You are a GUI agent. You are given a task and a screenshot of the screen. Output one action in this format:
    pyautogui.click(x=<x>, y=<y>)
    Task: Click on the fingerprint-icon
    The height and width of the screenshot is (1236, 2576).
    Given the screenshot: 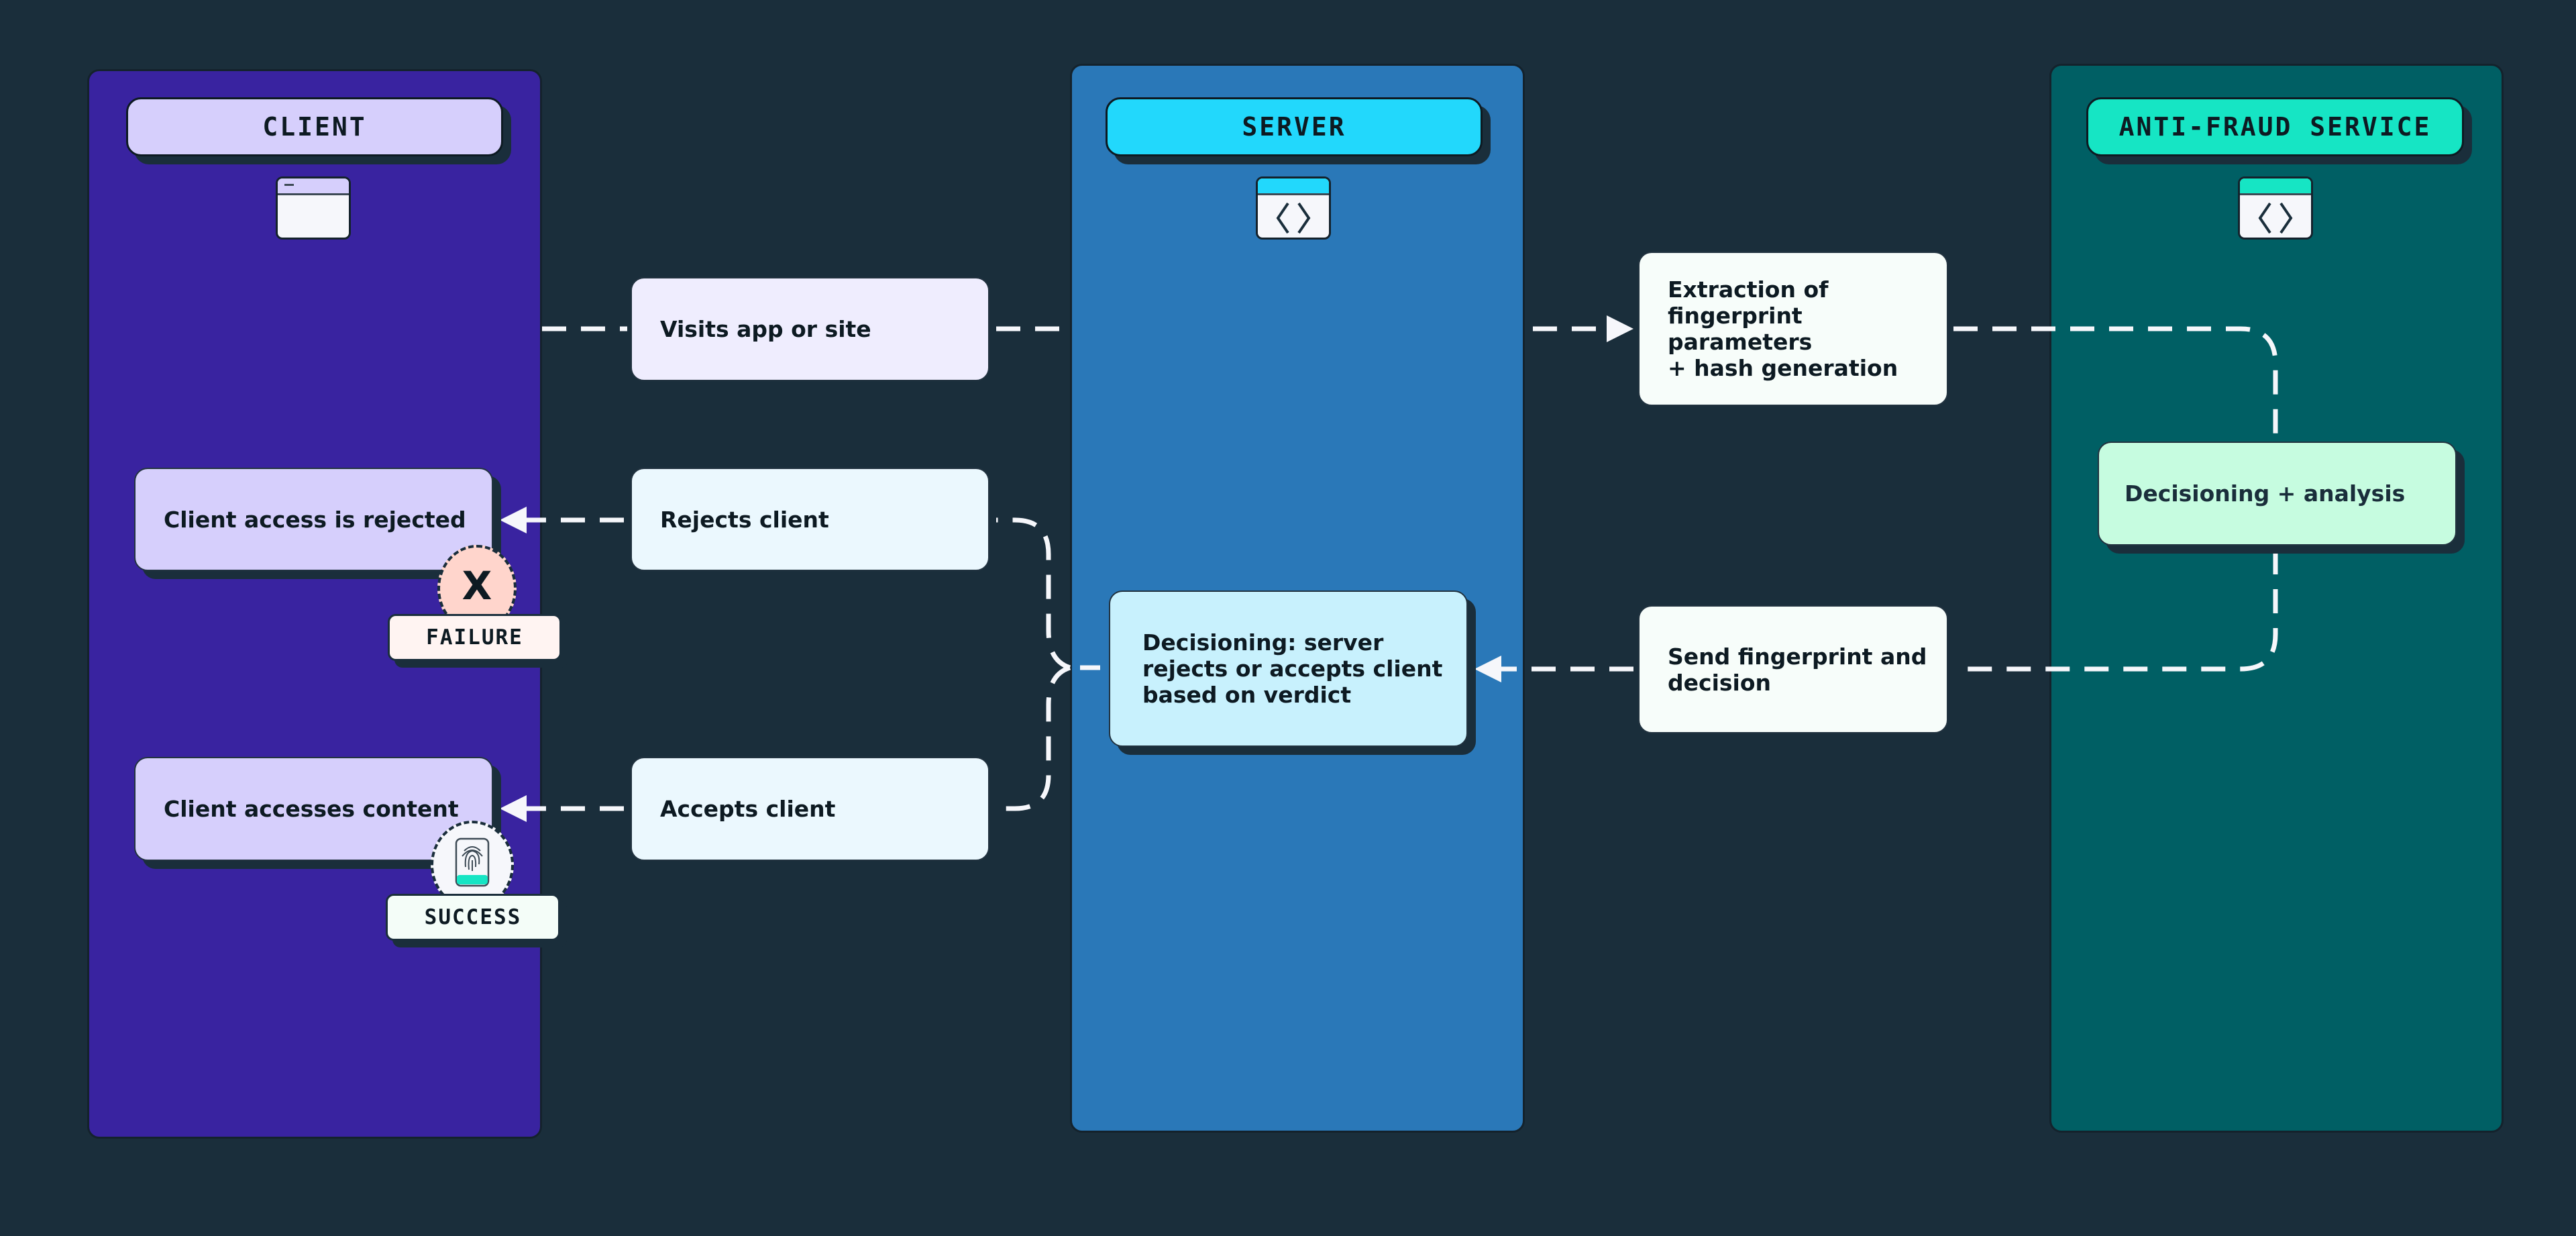 What is the action you would take?
    pyautogui.click(x=472, y=862)
    